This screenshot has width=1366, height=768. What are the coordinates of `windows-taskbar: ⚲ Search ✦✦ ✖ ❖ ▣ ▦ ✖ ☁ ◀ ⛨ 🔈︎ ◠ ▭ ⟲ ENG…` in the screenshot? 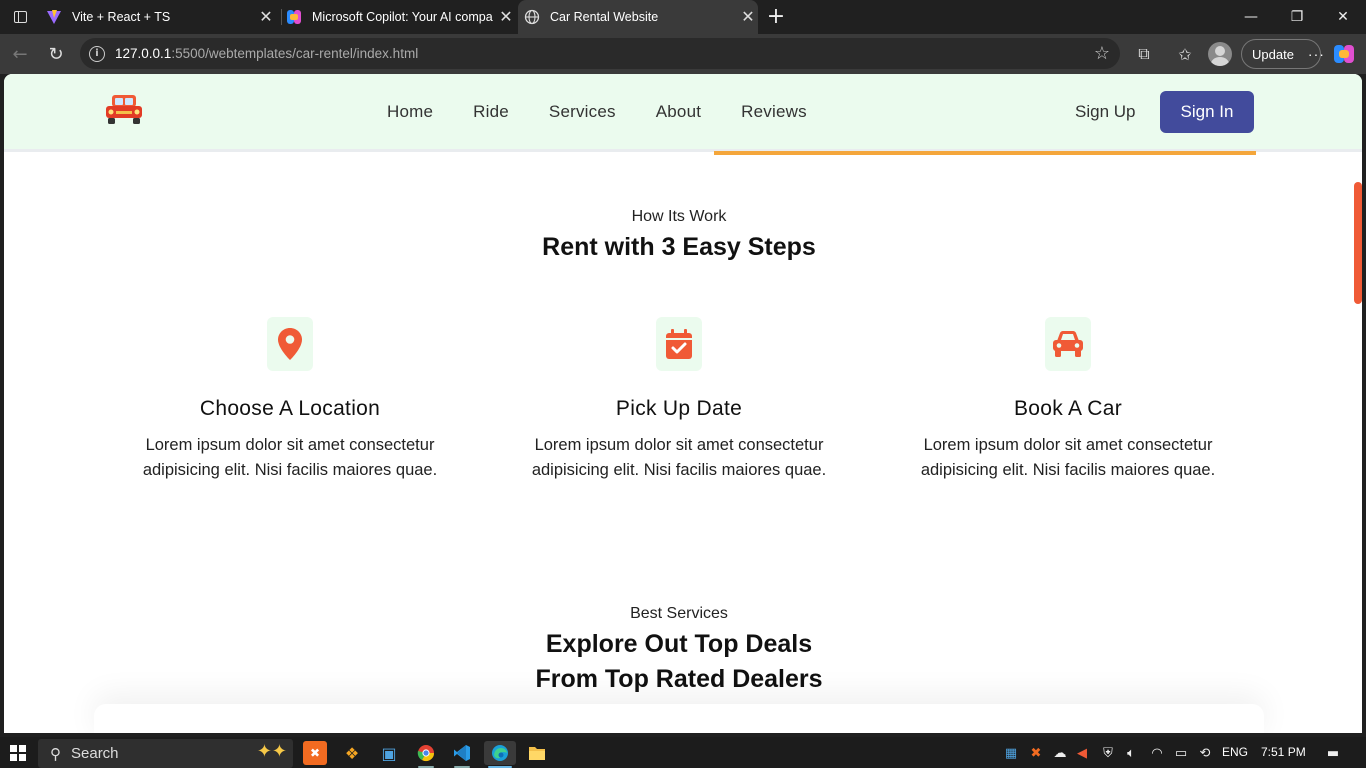 It's located at (683, 752).